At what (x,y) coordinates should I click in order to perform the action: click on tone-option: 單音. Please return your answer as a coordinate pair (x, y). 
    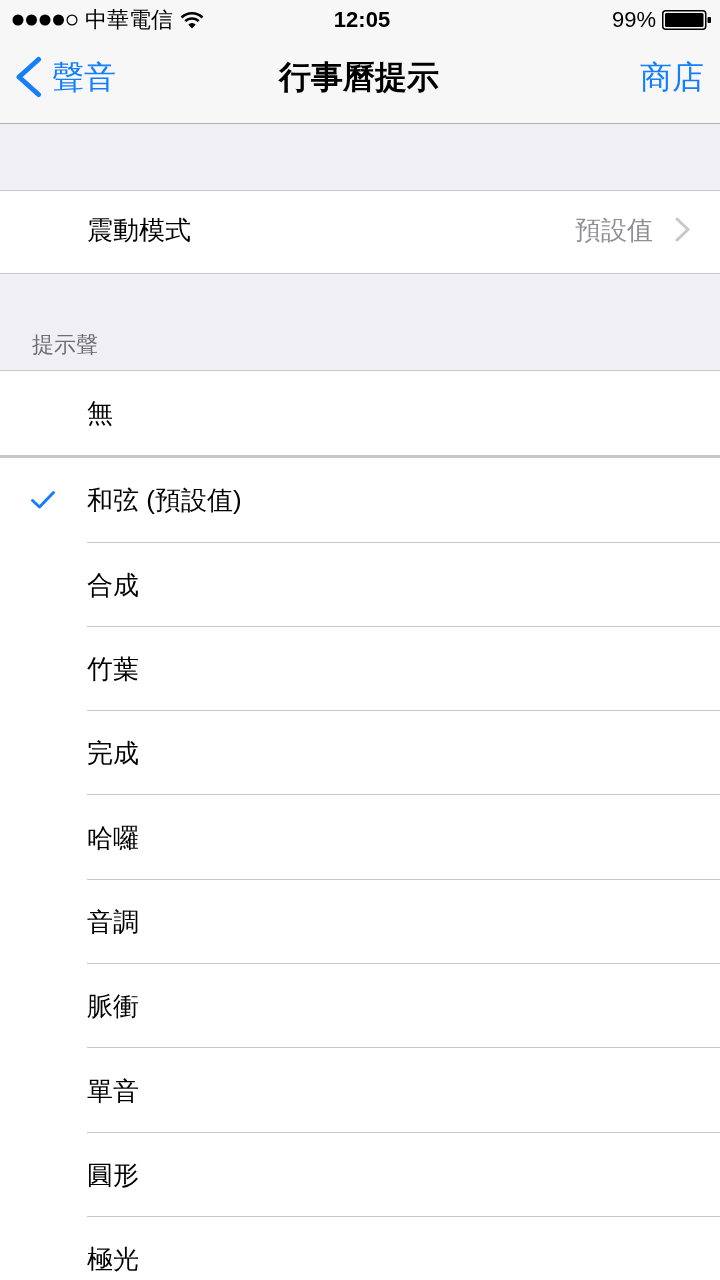
    Looking at the image, I should click on (360, 1090).